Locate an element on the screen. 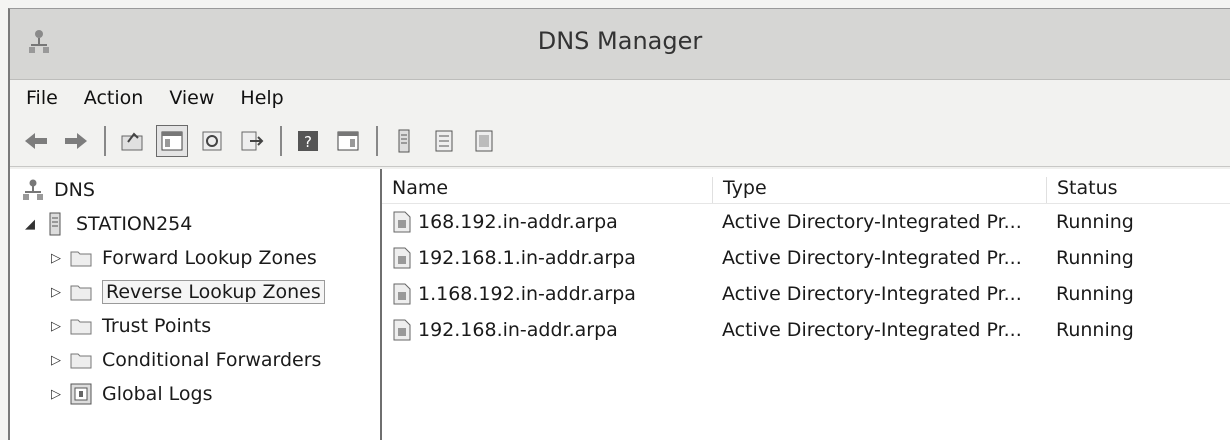  tree-item-global-logs: ▷ Global Logs is located at coordinates (195, 394).